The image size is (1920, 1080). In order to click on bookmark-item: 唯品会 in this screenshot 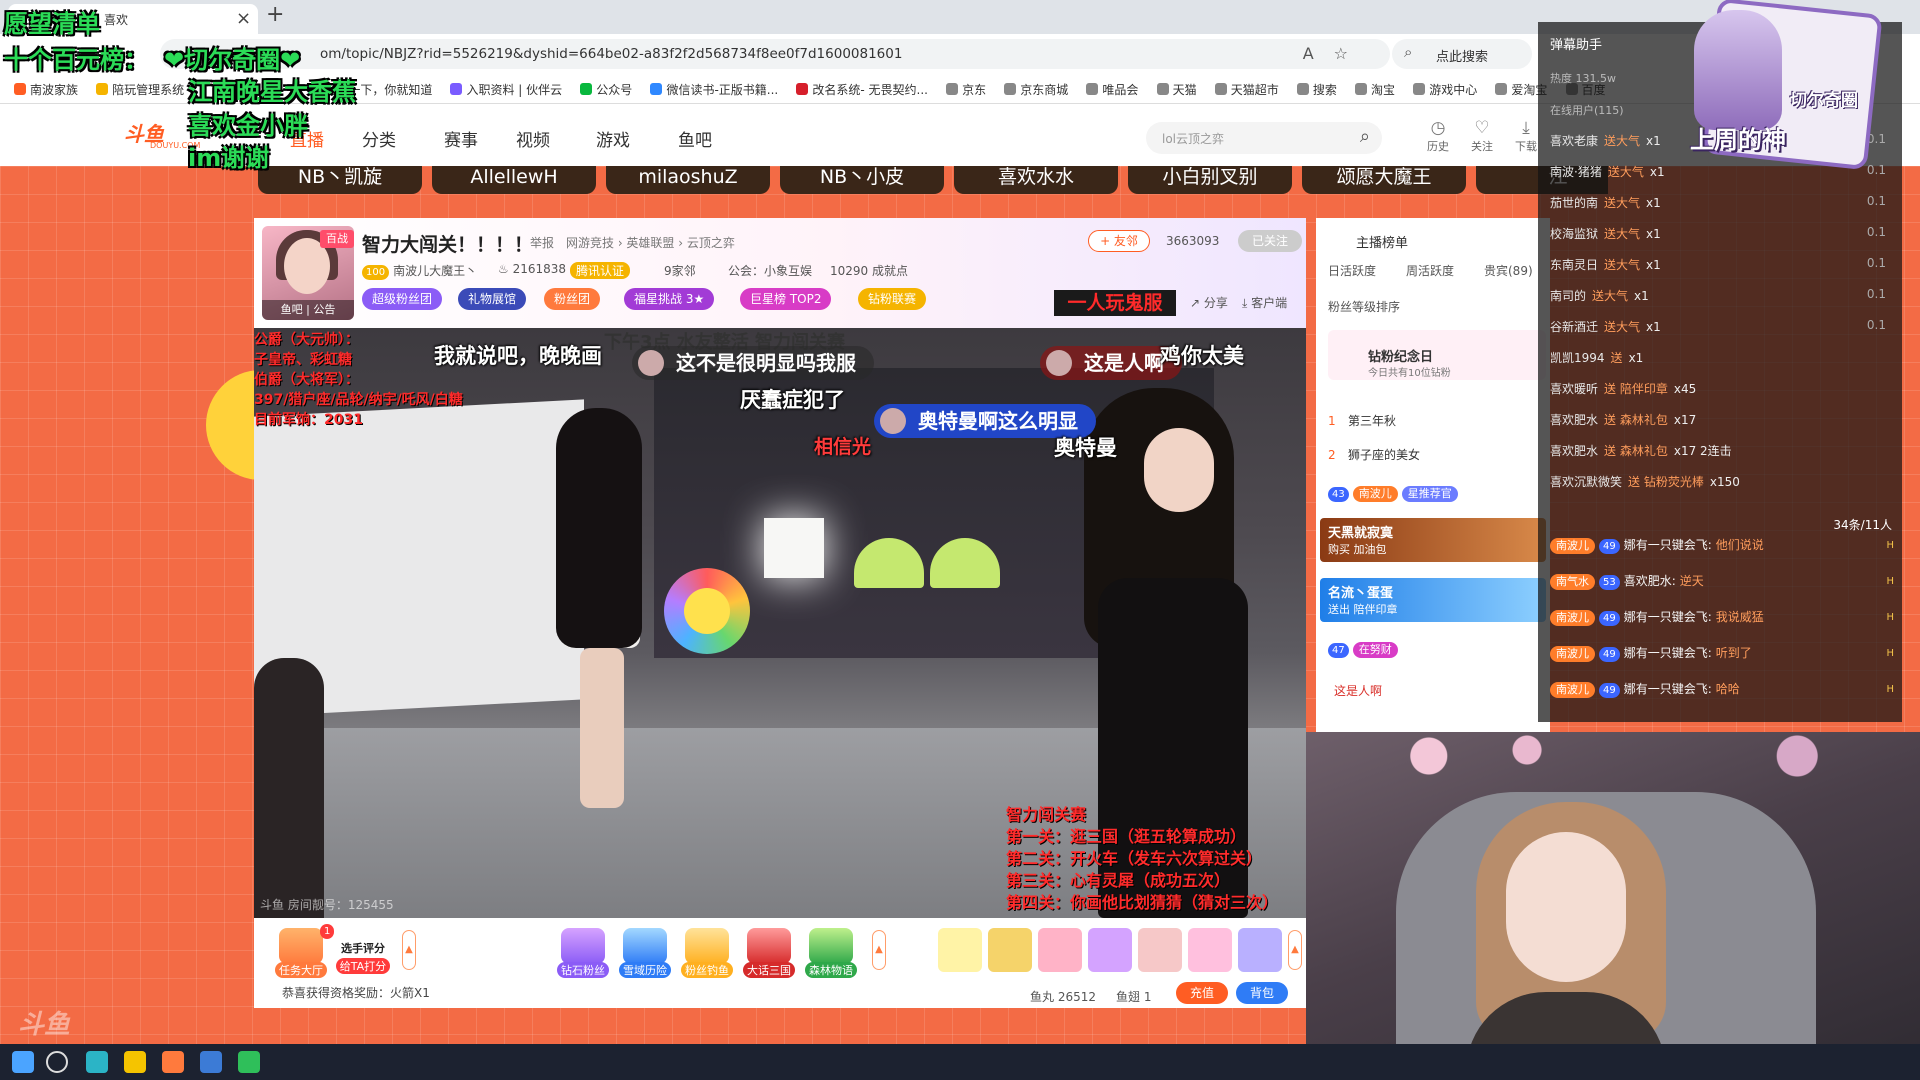, I will do `click(1112, 89)`.